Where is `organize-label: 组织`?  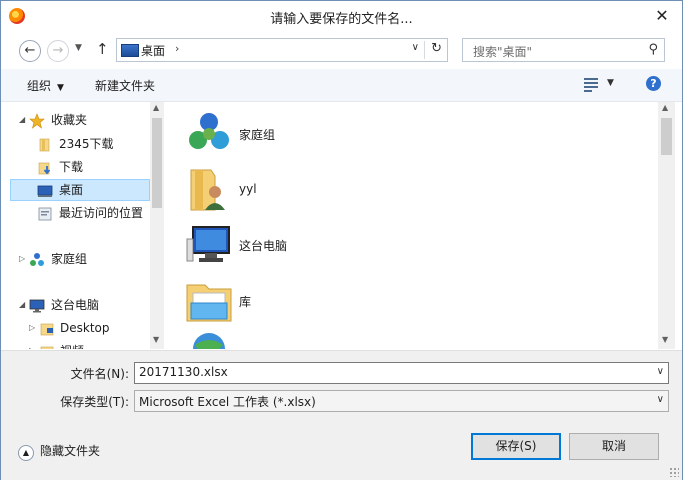
organize-label: 组织 is located at coordinates (39, 86).